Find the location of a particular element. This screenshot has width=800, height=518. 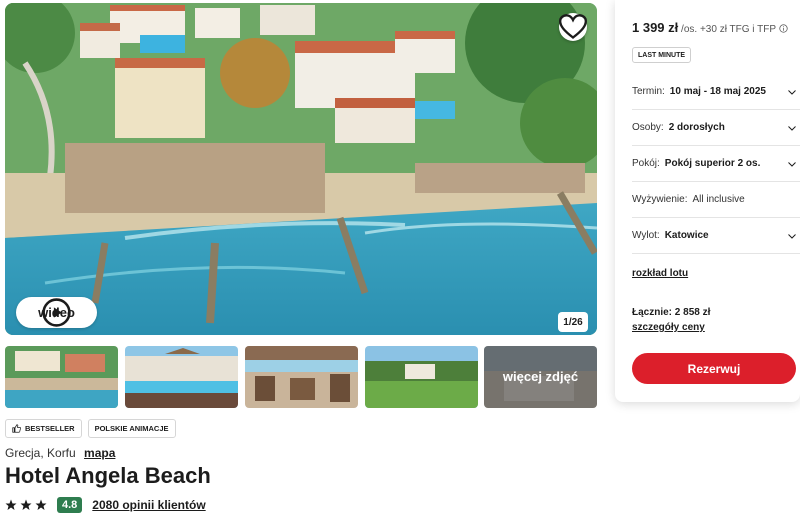

heart-icon is located at coordinates (573, 26).